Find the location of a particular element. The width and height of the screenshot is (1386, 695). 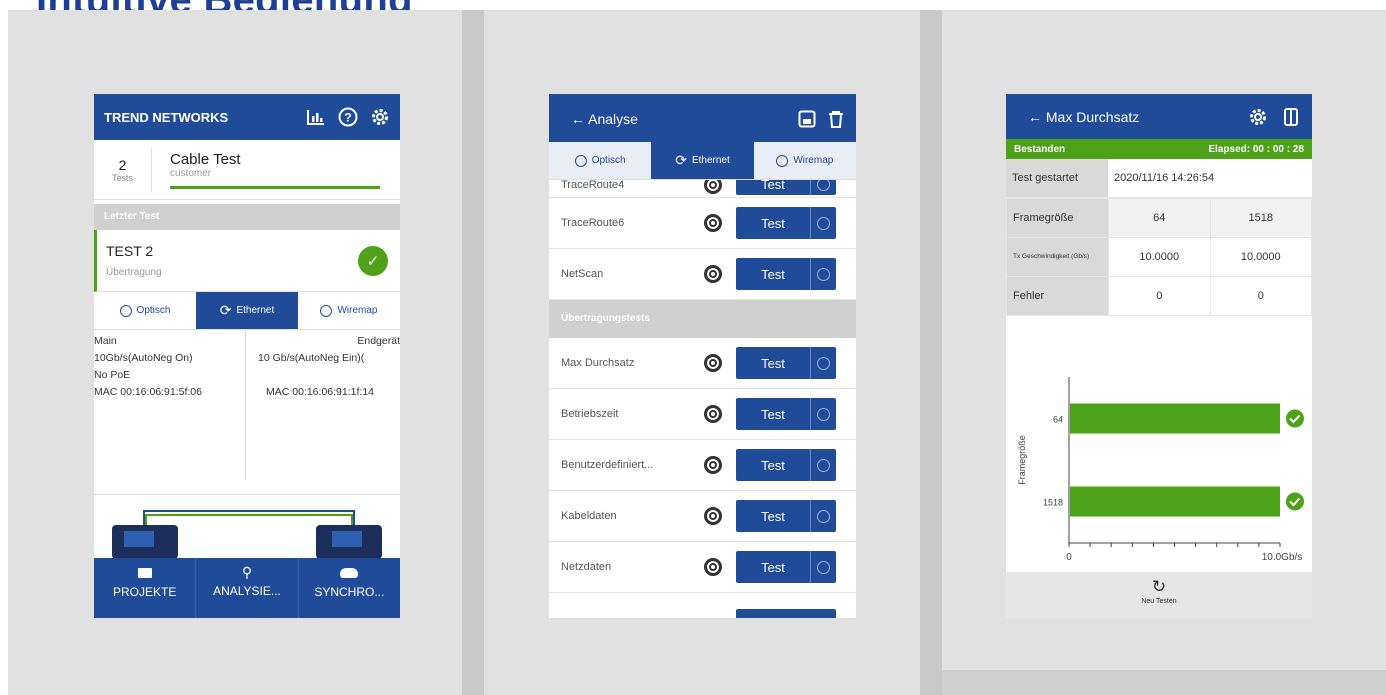

project-title: Cable Test is located at coordinates (205, 159).